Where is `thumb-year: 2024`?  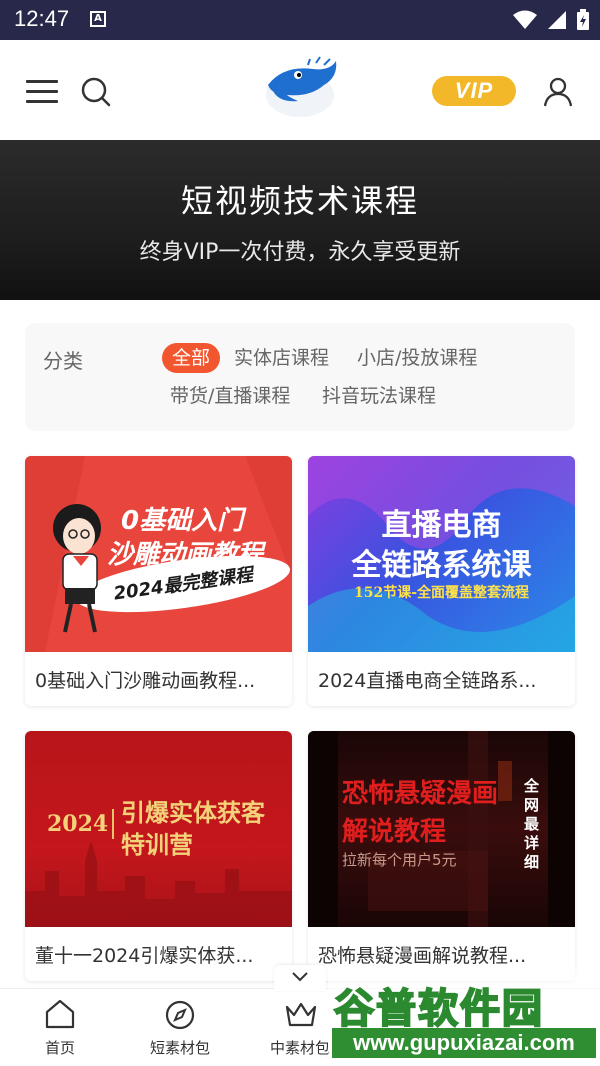 thumb-year: 2024 is located at coordinates (78, 824).